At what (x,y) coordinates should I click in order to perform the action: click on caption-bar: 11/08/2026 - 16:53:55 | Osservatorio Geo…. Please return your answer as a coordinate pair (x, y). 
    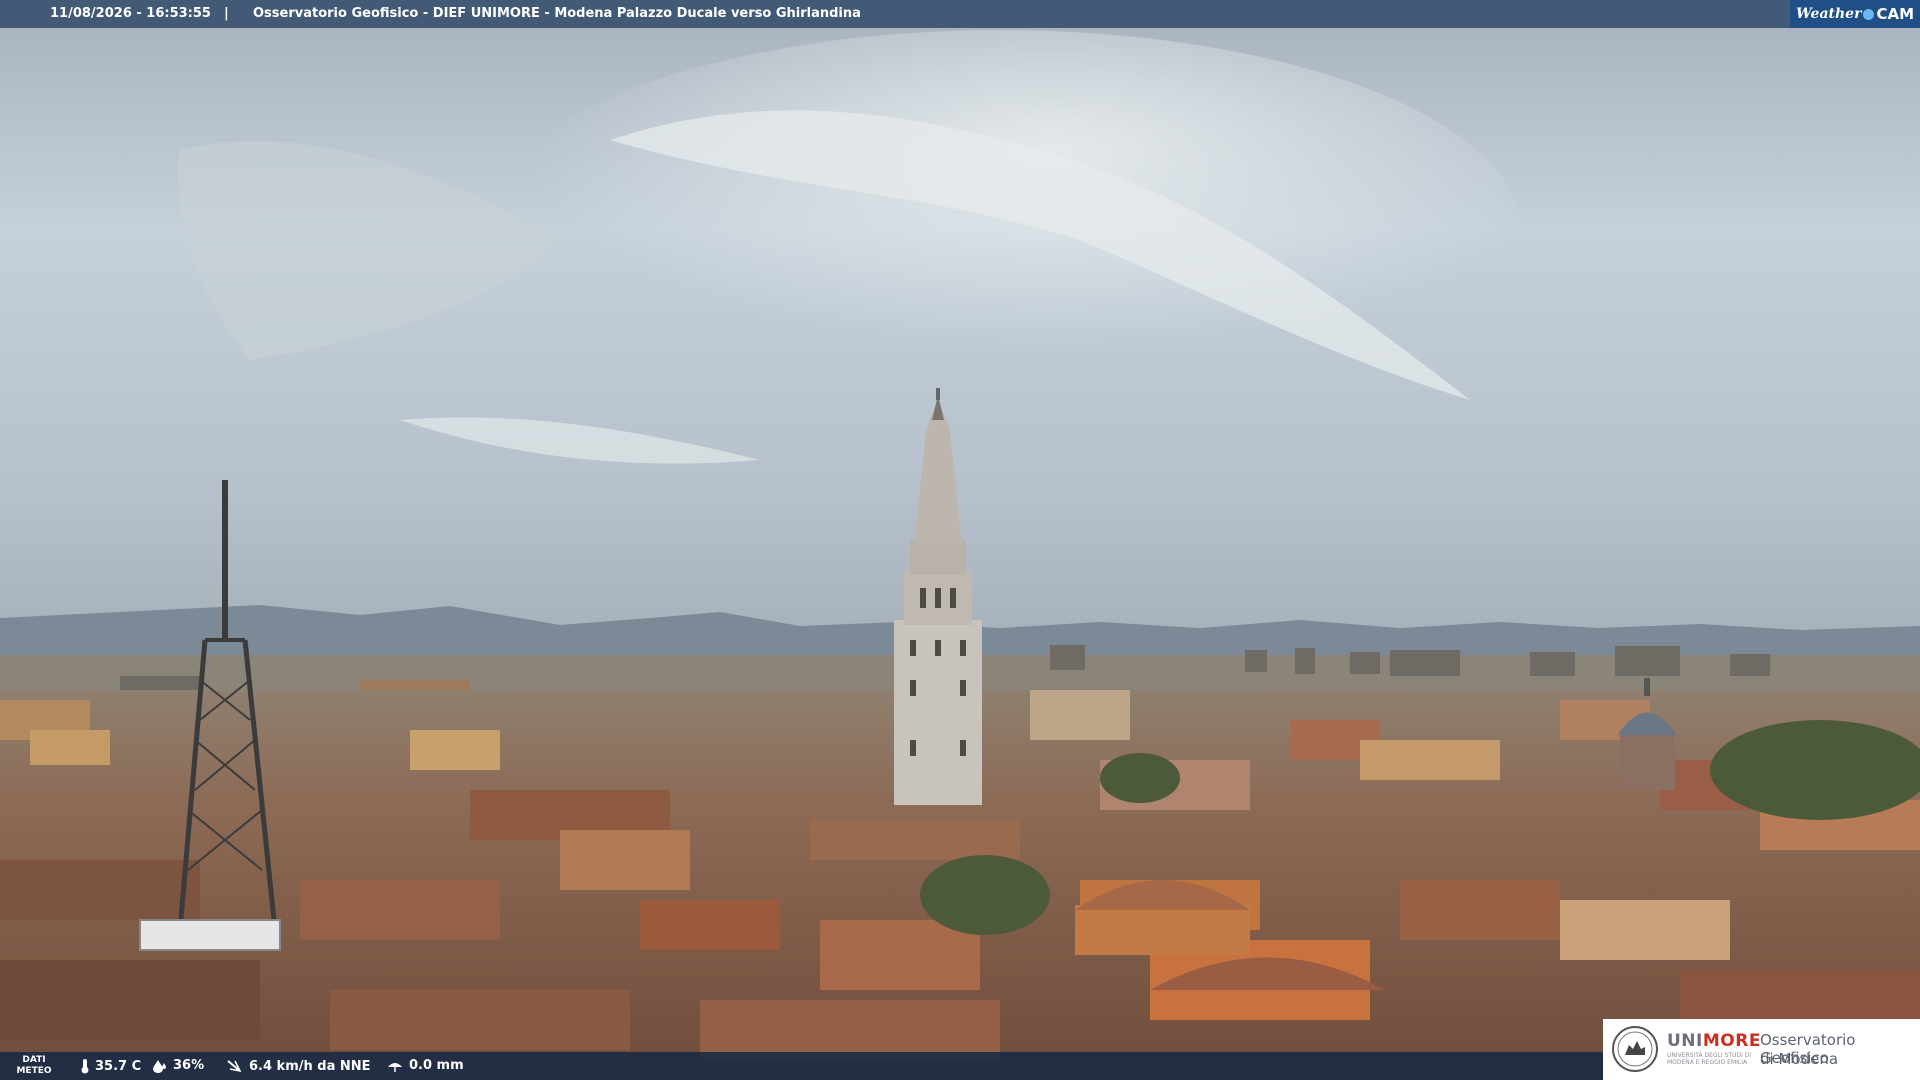
    Looking at the image, I should click on (960, 14).